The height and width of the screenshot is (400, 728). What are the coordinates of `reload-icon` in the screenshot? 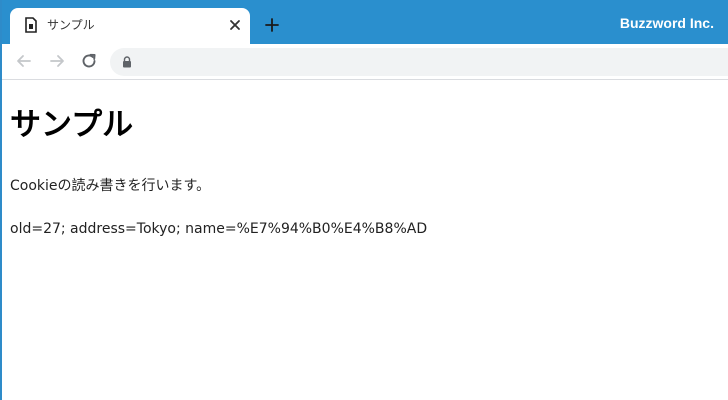 It's located at (89, 61).